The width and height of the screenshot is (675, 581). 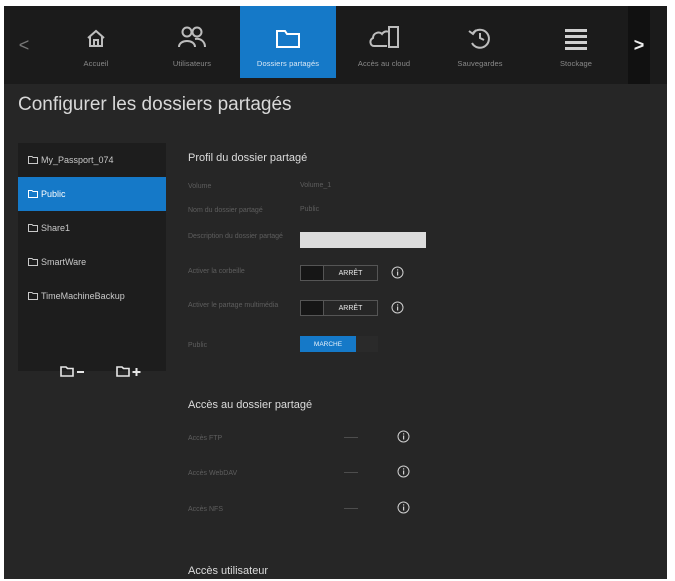 I want to click on nav-label-shares: Dossiers partagés, so click(x=288, y=63).